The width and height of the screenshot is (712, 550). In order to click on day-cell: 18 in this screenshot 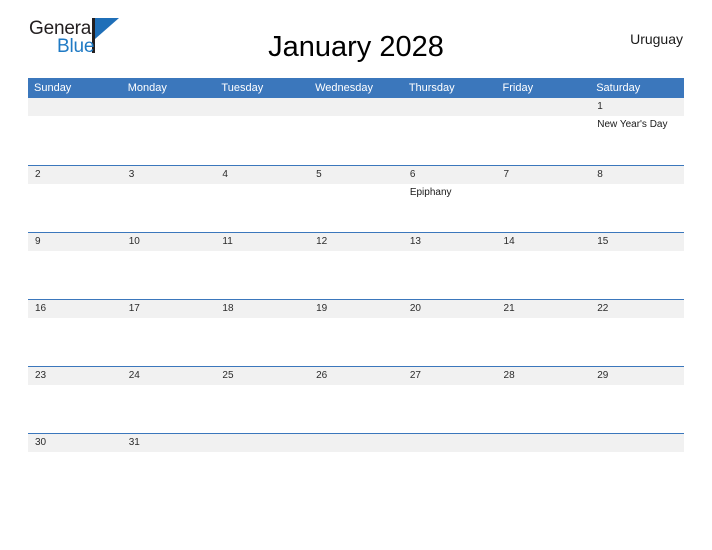, I will do `click(262, 332)`.